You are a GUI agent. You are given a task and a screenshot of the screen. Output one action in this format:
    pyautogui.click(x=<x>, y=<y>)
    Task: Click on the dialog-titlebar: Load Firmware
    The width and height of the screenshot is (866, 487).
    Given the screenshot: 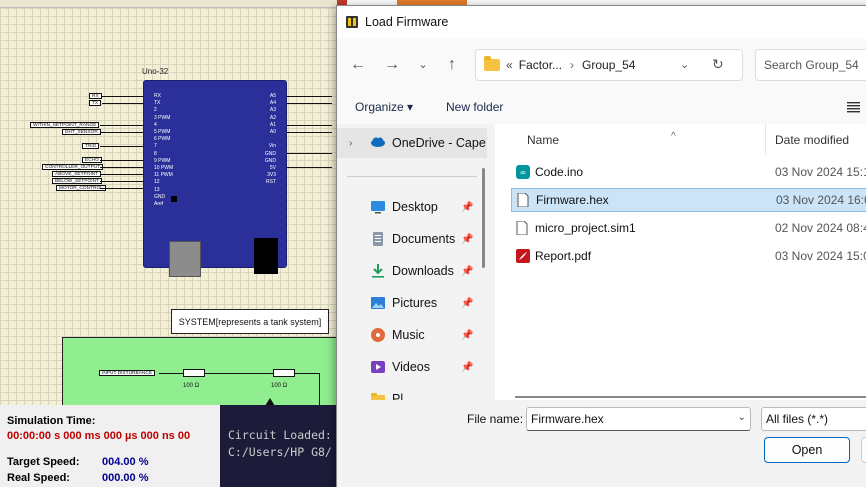 What is the action you would take?
    pyautogui.click(x=601, y=22)
    